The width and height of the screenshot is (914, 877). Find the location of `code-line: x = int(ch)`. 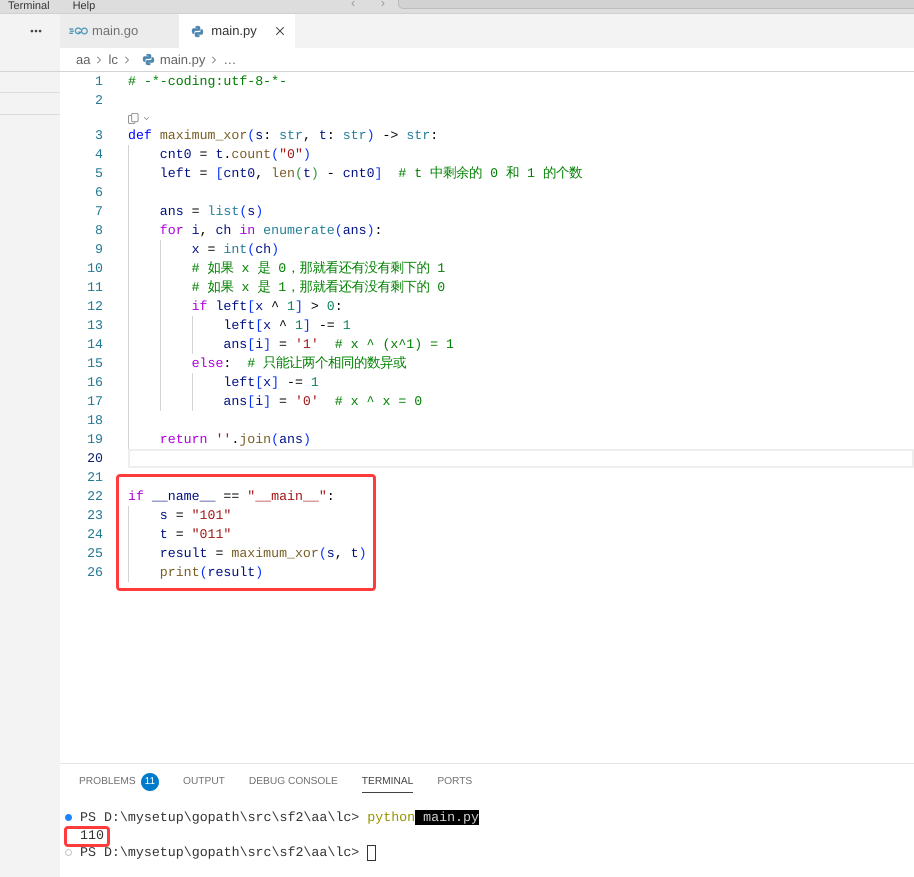

code-line: x = int(ch) is located at coordinates (236, 250).